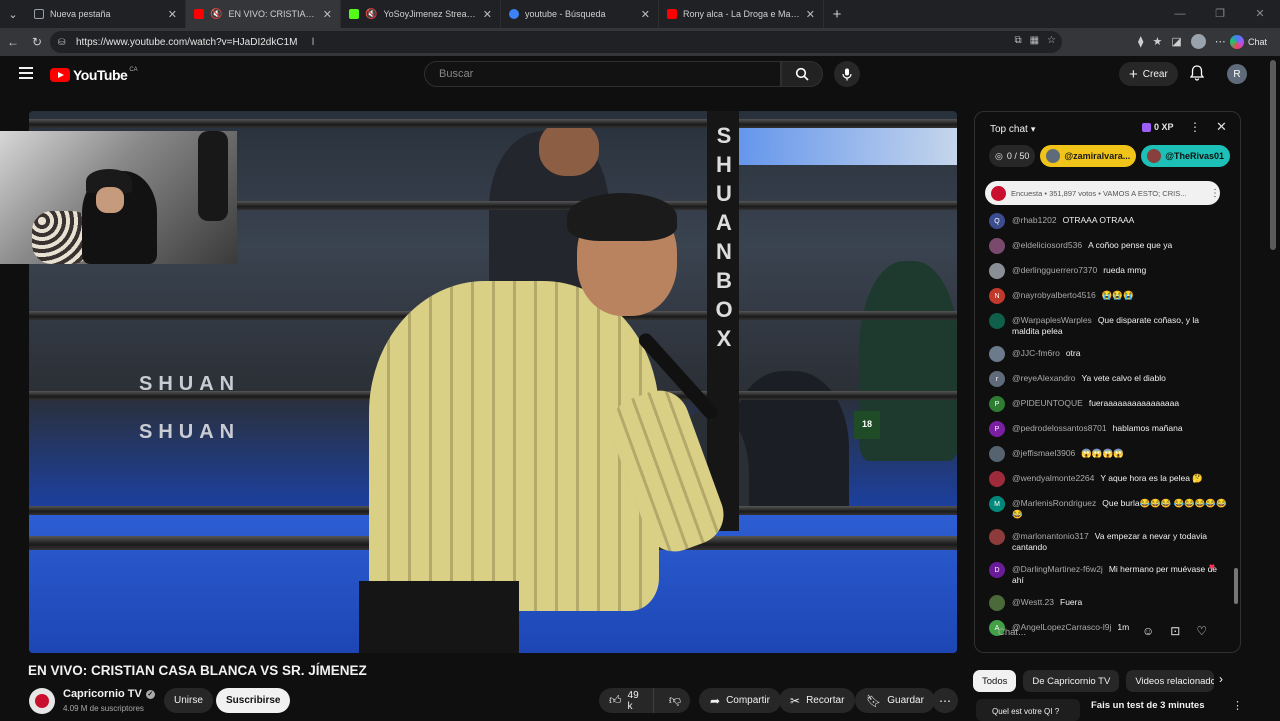 This screenshot has width=1280, height=721. What do you see at coordinates (13, 14) in the screenshot?
I see `tab-search-menu-icon: ⌄` at bounding box center [13, 14].